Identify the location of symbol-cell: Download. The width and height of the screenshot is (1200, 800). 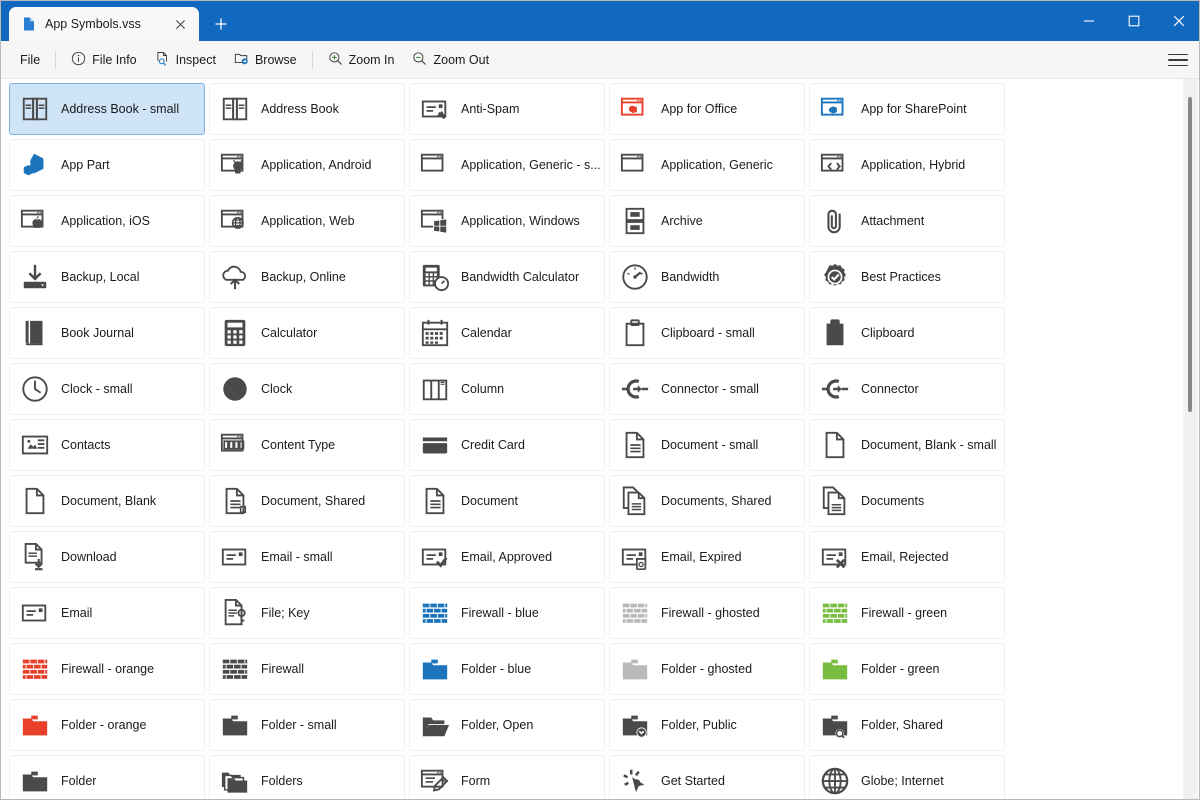
(107, 557).